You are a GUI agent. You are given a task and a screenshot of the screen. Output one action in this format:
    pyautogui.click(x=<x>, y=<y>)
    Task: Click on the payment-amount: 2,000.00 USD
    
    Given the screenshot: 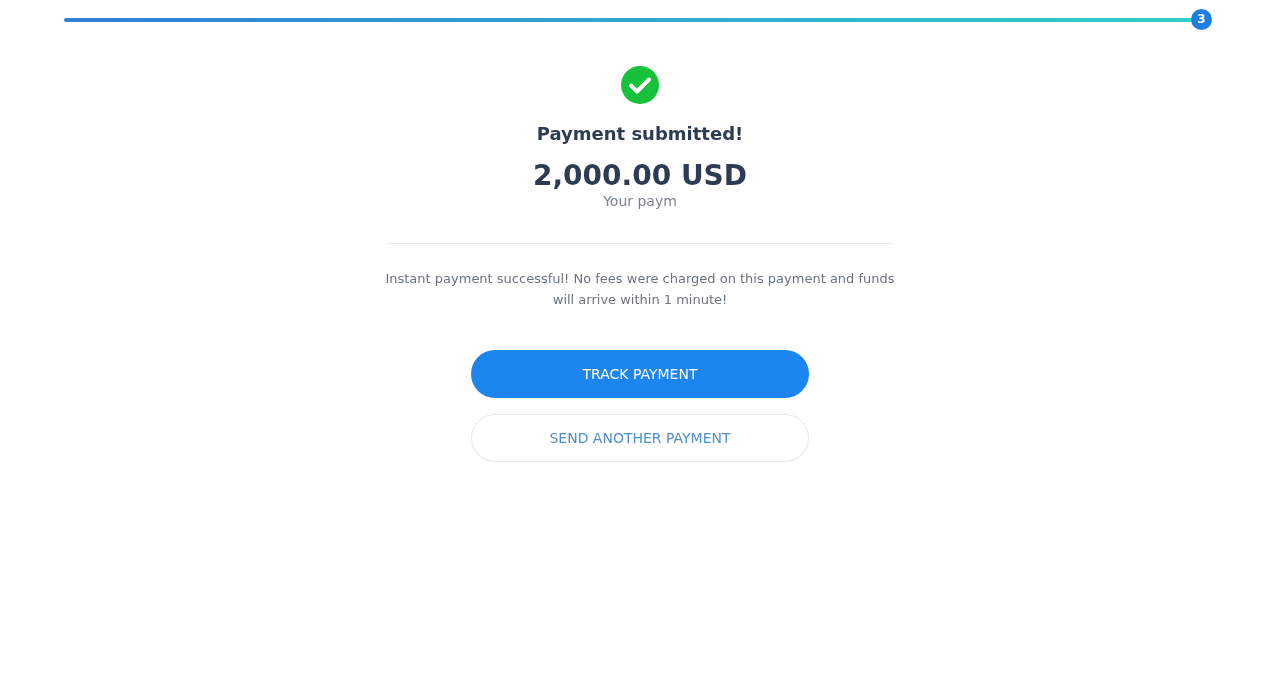 What is the action you would take?
    pyautogui.click(x=640, y=176)
    